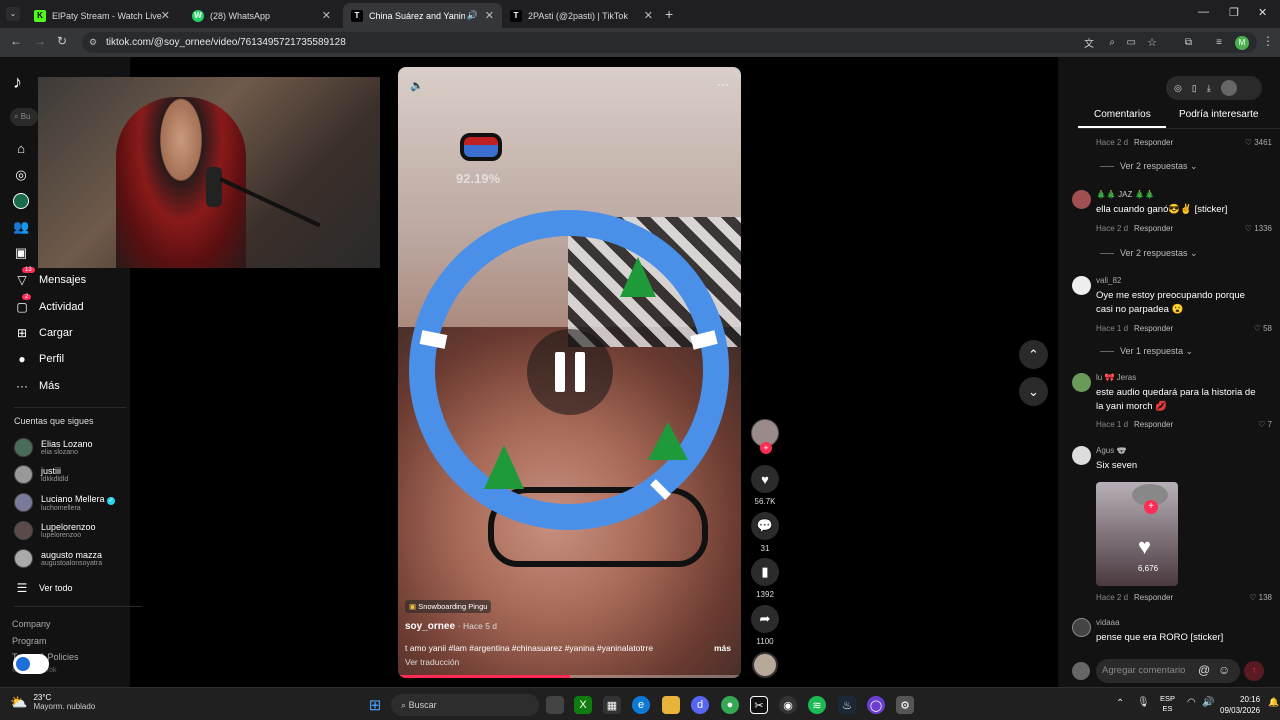 Image resolution: width=1280 pixels, height=720 pixels. What do you see at coordinates (31, 664) in the screenshot?
I see `theme-toggle` at bounding box center [31, 664].